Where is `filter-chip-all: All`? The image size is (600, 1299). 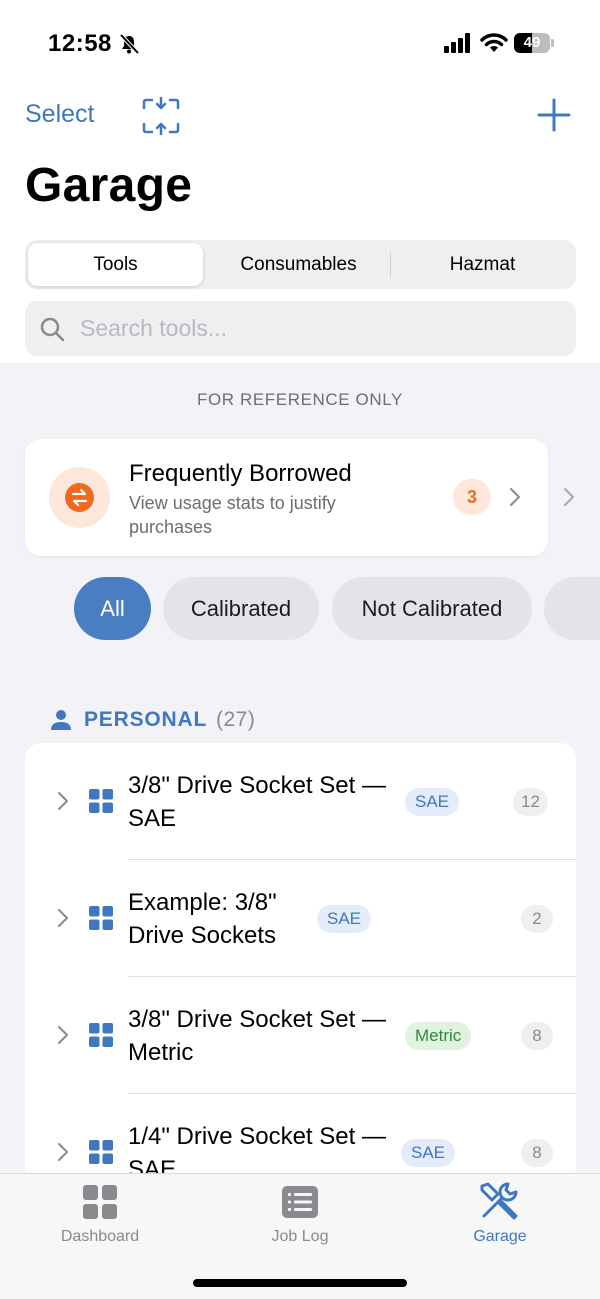
filter-chip-all: All is located at coordinates (112, 608).